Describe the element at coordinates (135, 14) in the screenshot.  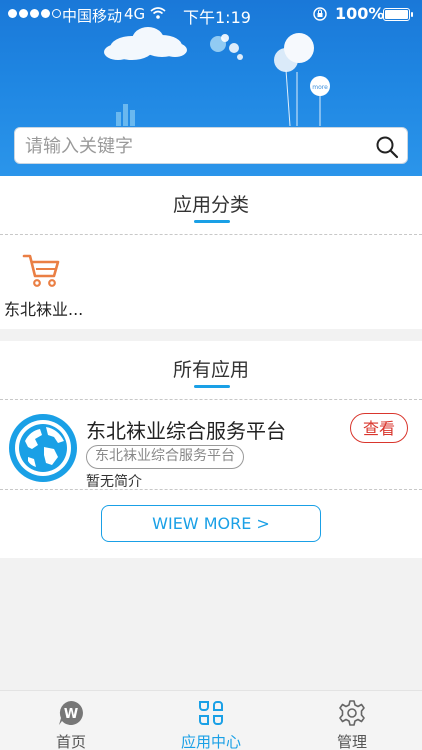
I see `network-type: 4G` at that location.